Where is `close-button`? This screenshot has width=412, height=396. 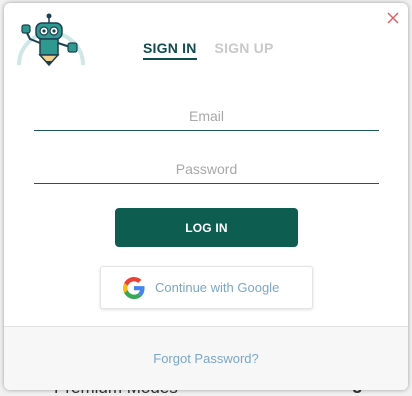 close-button is located at coordinates (393, 18).